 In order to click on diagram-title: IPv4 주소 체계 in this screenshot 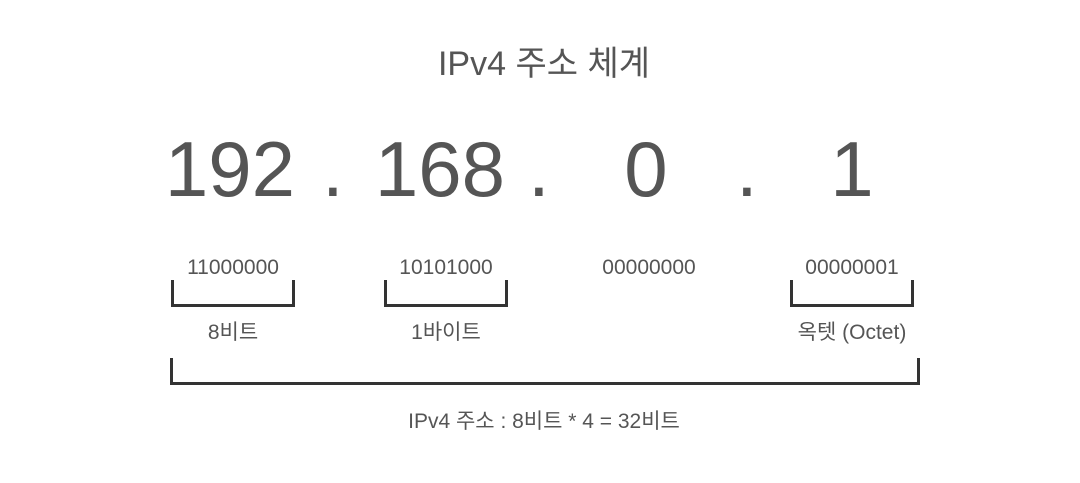, I will do `click(544, 64)`.